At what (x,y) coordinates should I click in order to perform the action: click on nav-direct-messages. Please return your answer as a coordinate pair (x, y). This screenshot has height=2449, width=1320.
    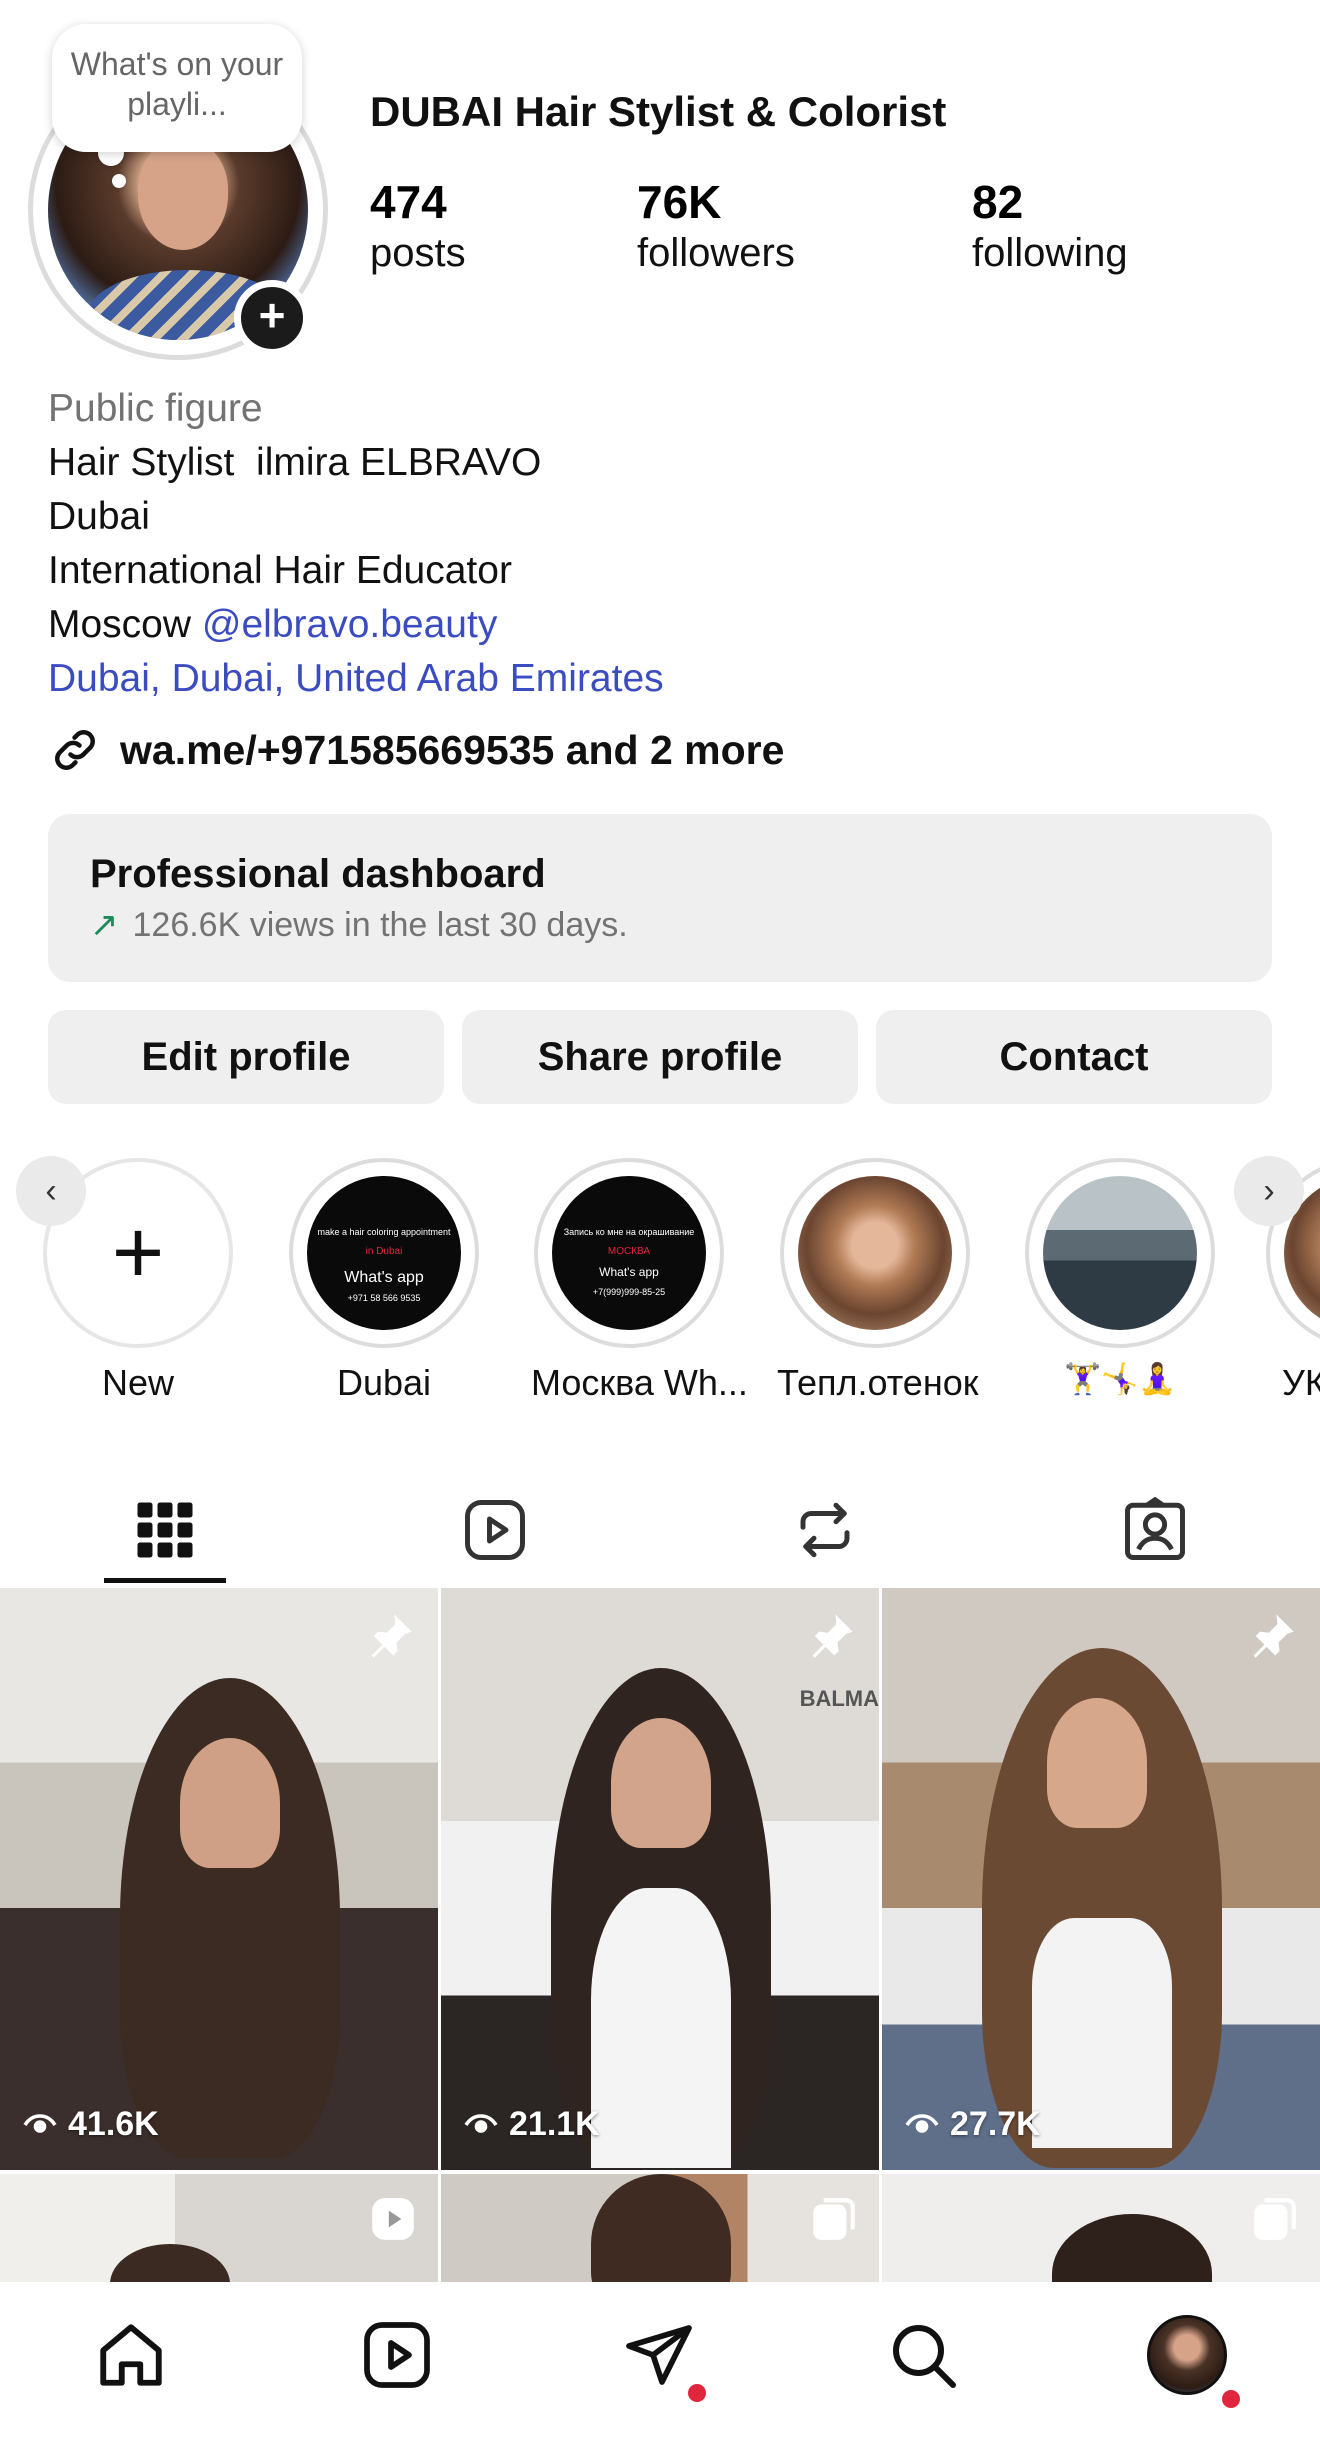
    Looking at the image, I should click on (660, 2356).